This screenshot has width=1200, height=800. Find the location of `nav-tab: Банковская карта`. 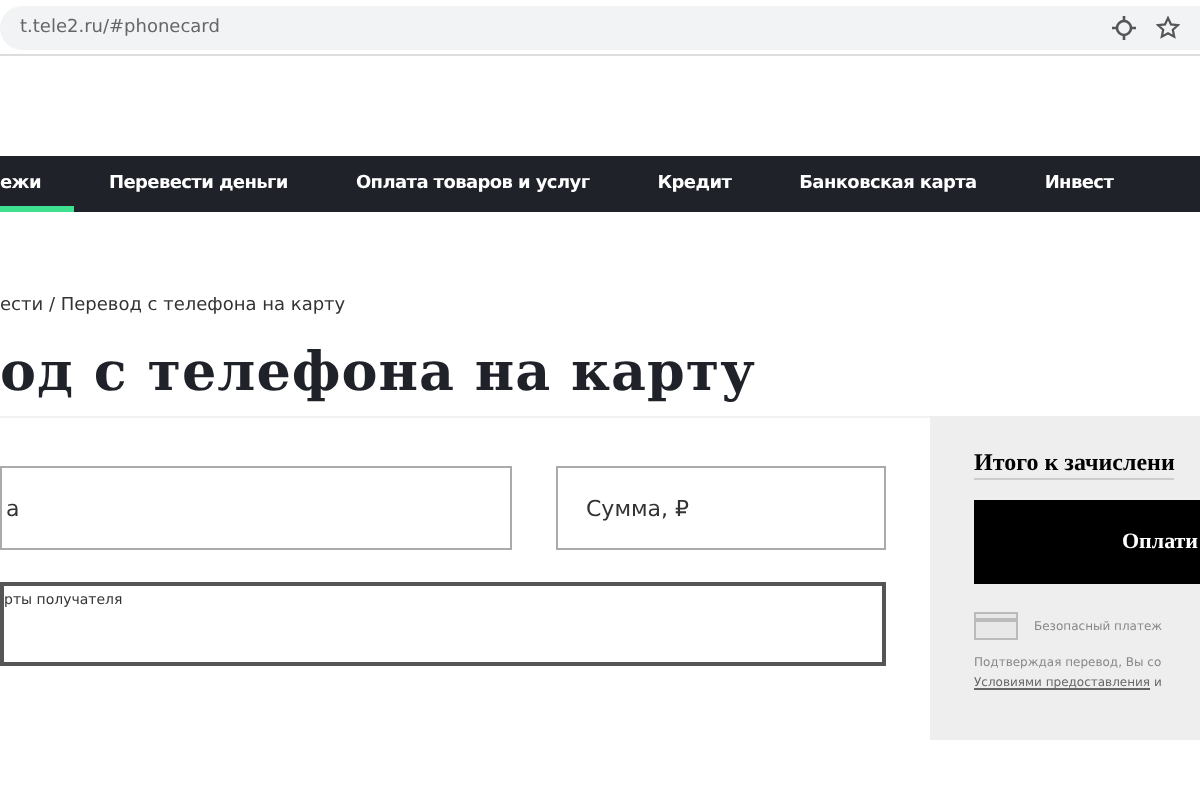

nav-tab: Банковская карта is located at coordinates (888, 184).